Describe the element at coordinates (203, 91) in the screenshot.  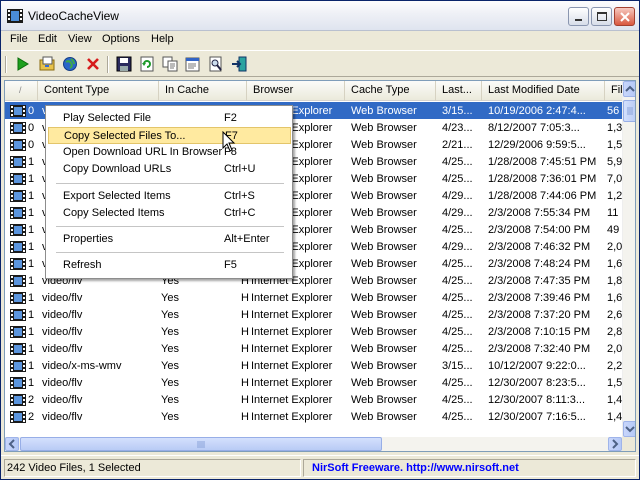
I see `column-header-in-cache: In Cache` at that location.